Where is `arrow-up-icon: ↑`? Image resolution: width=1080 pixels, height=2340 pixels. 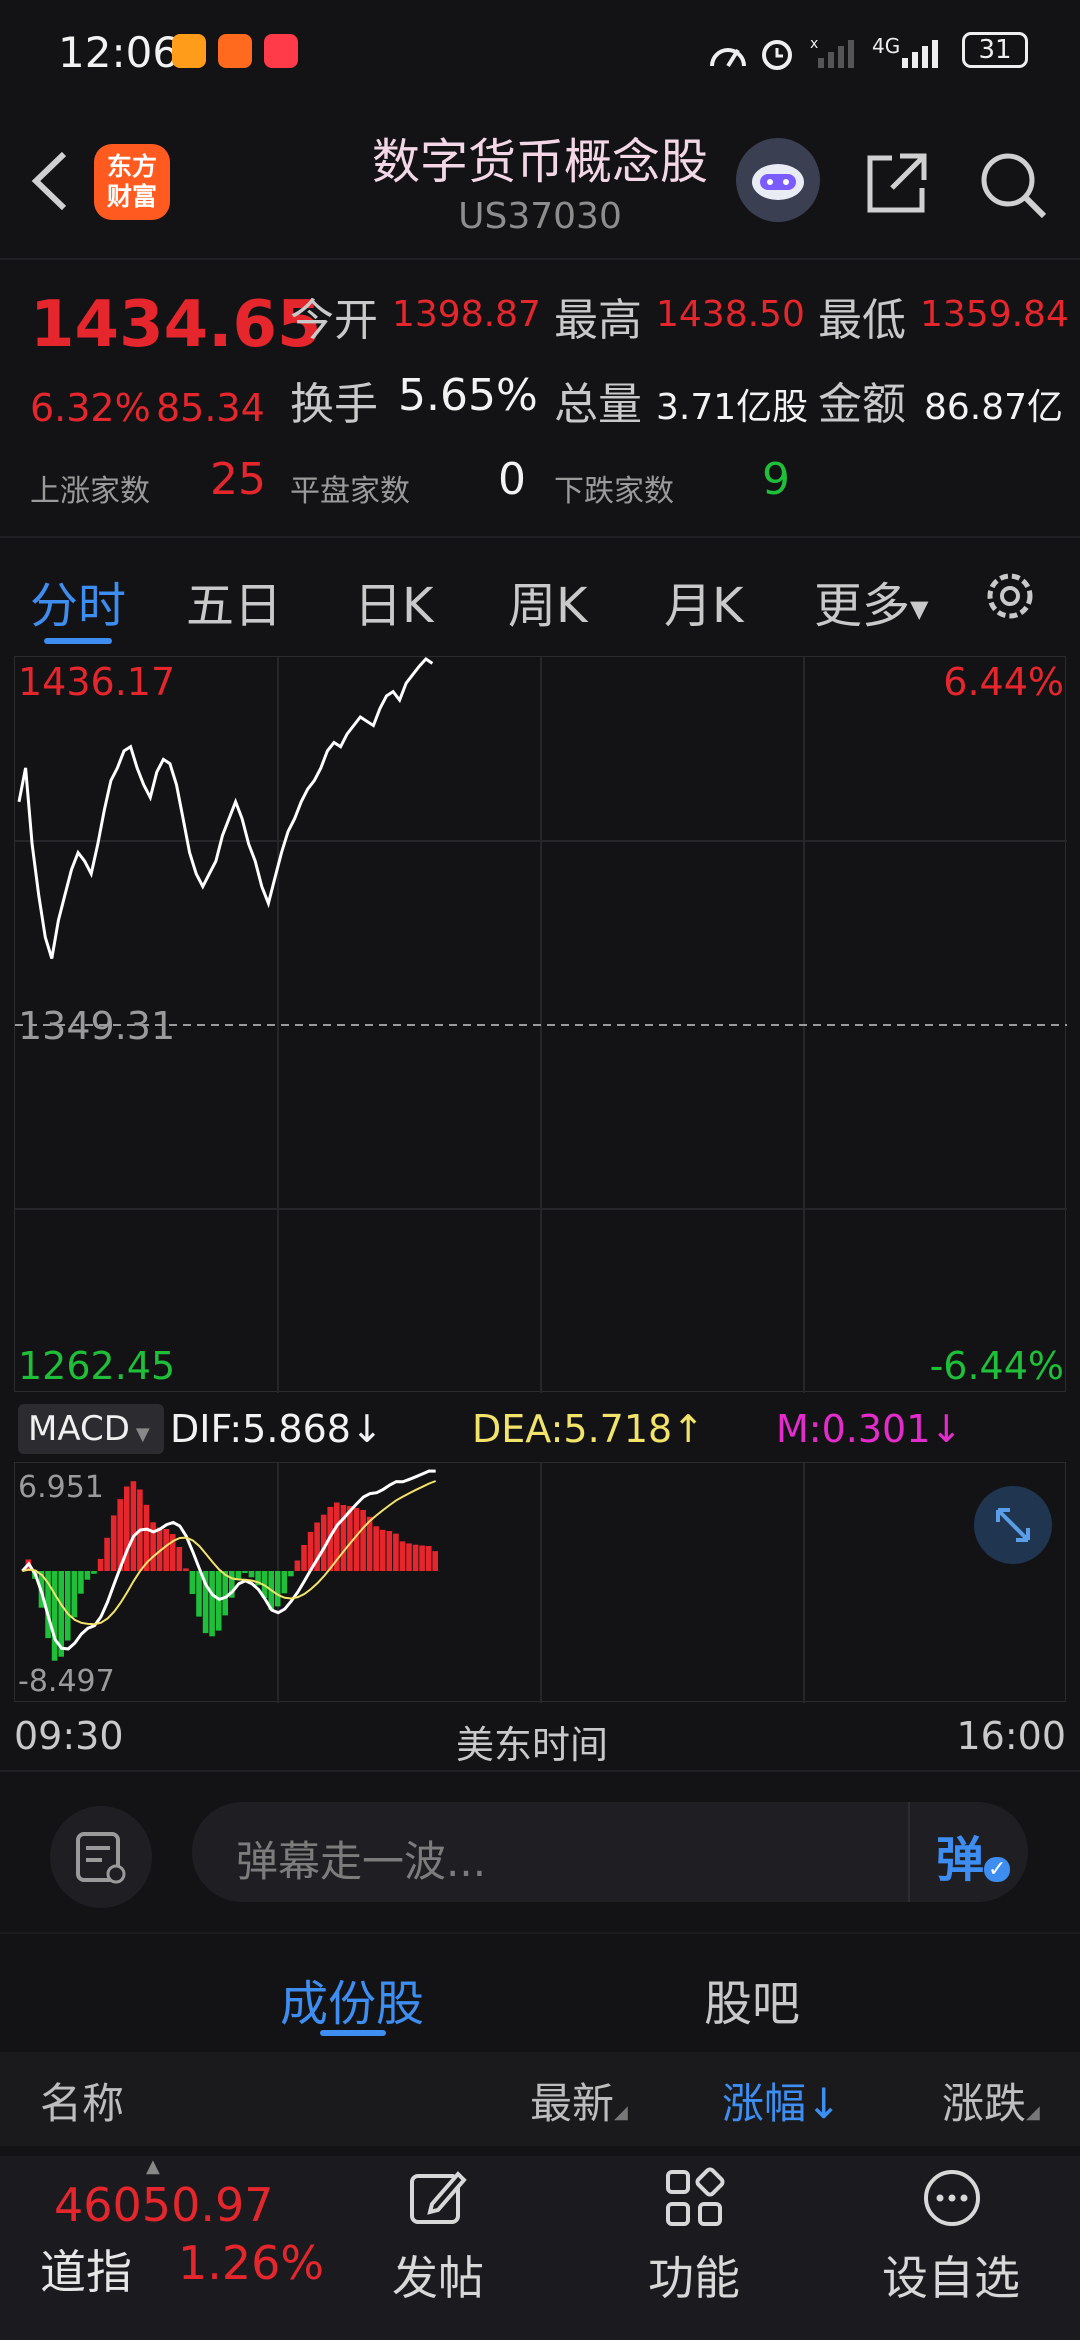 arrow-up-icon: ↑ is located at coordinates (688, 1429).